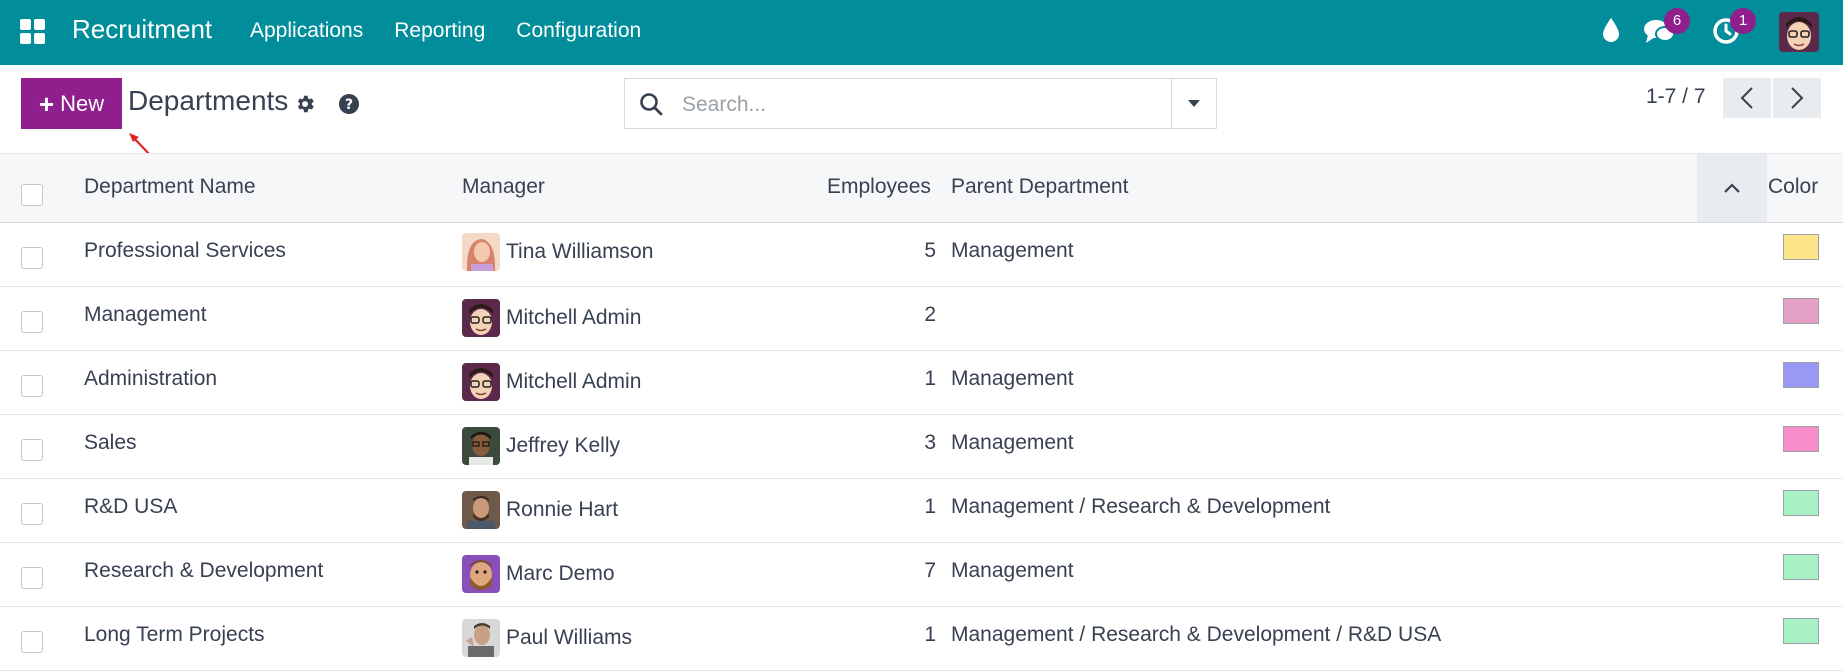 The height and width of the screenshot is (671, 1843). Describe the element at coordinates (203, 571) in the screenshot. I see `department-name: Research & Development` at that location.